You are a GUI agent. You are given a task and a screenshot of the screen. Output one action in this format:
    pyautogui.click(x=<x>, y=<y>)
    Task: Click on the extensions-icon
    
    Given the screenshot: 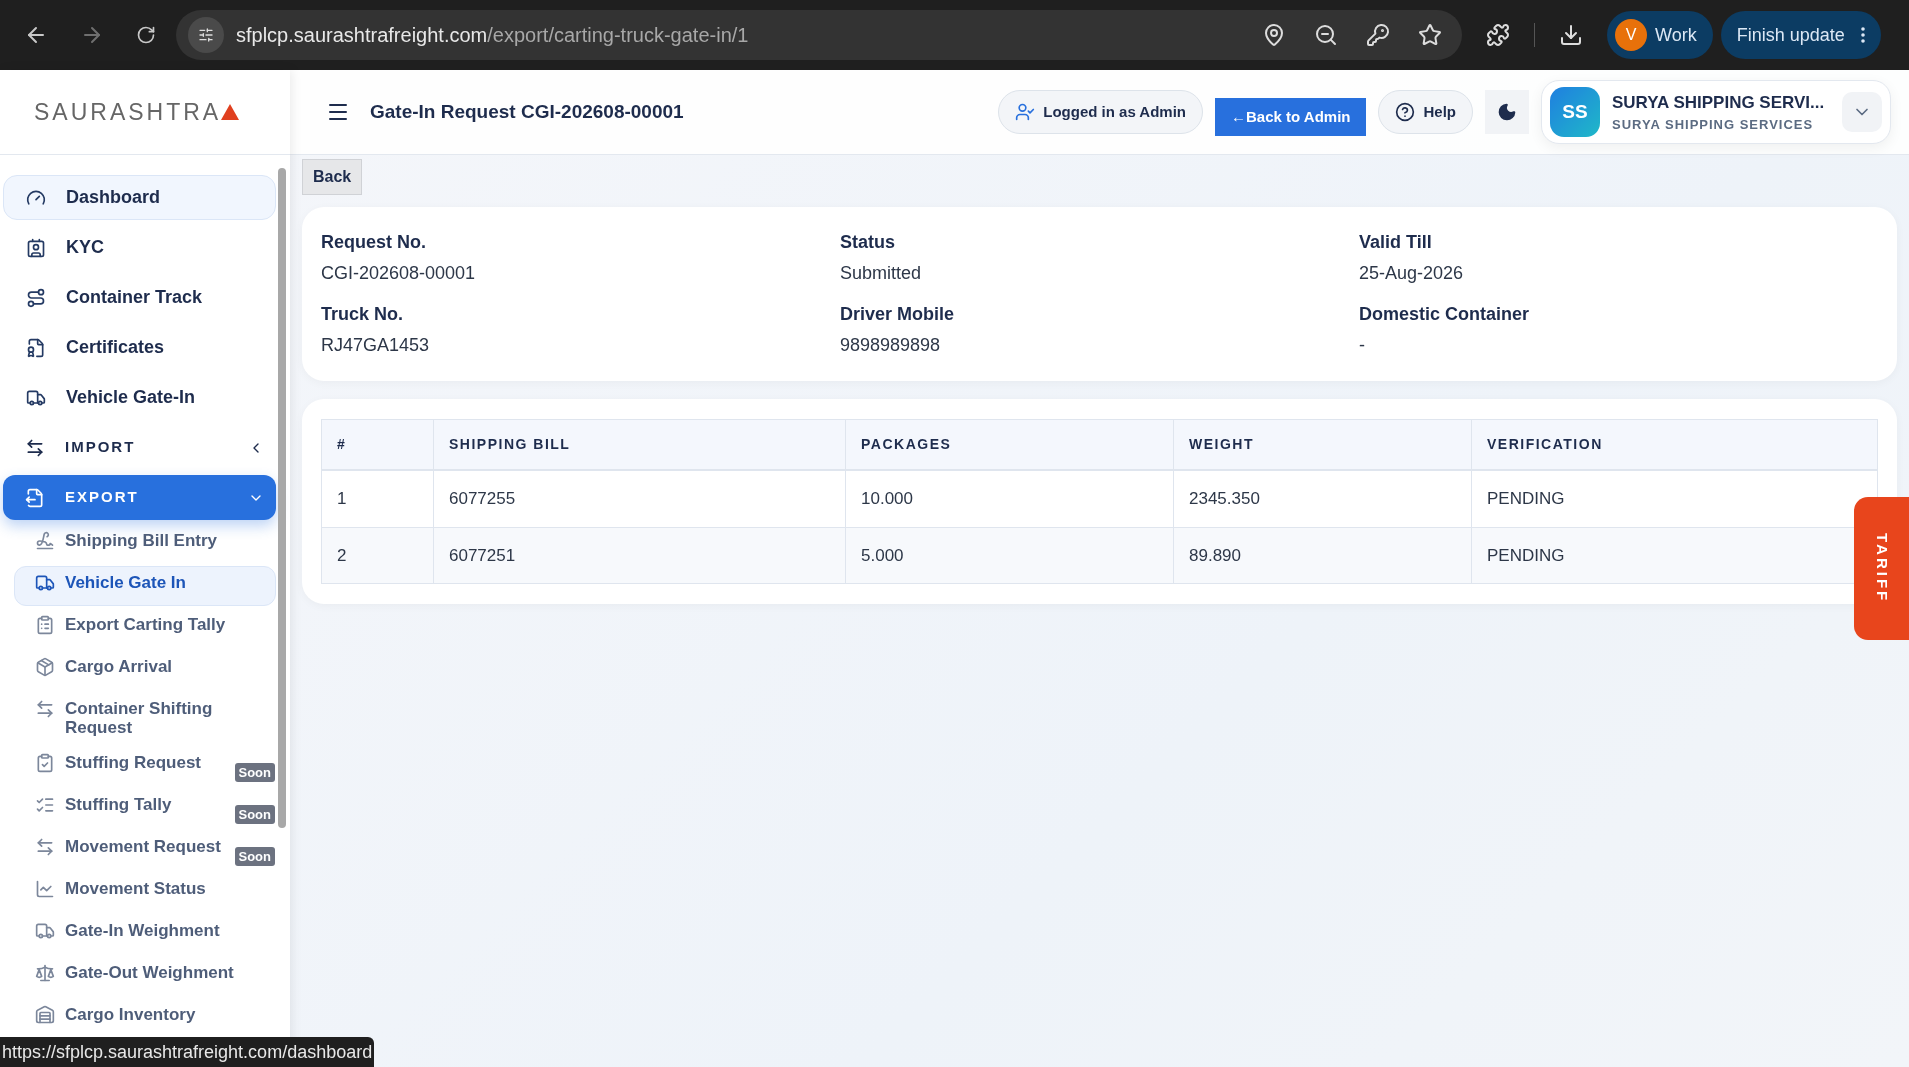 What is the action you would take?
    pyautogui.click(x=1498, y=35)
    